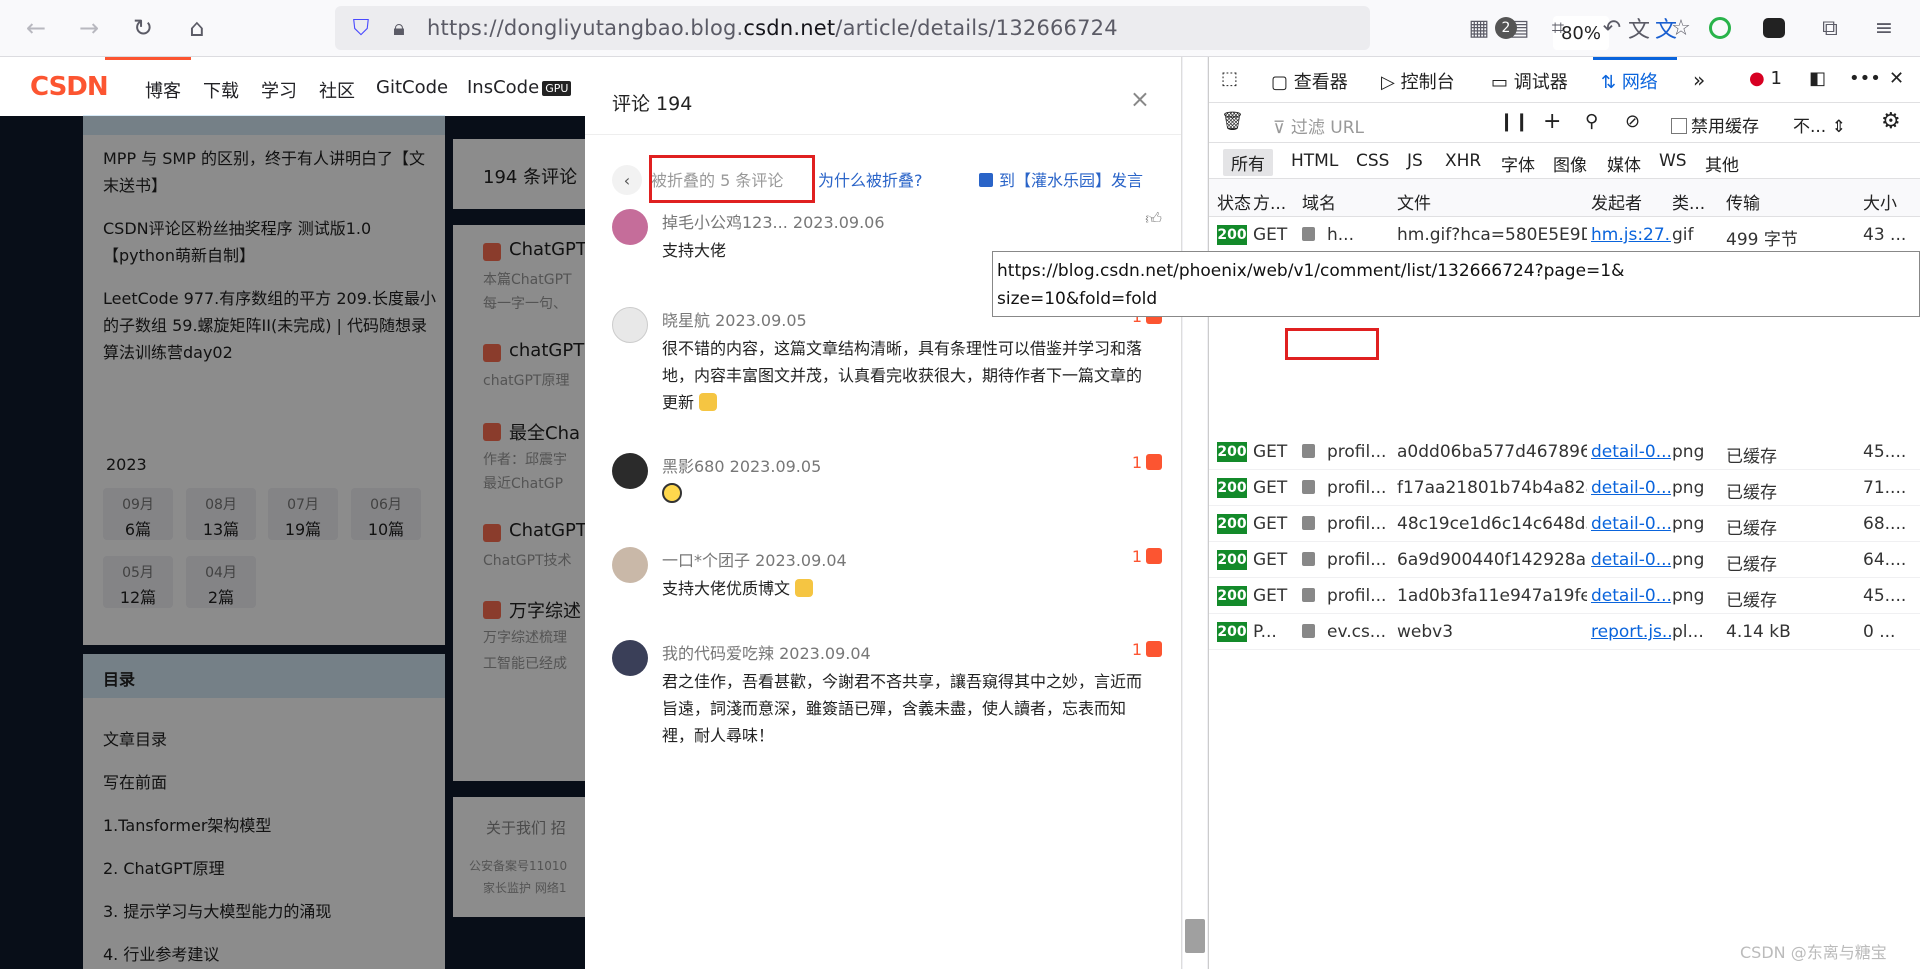 This screenshot has width=1920, height=969. I want to click on filter-url-input: ⊽ 过滤 URL, so click(1318, 125).